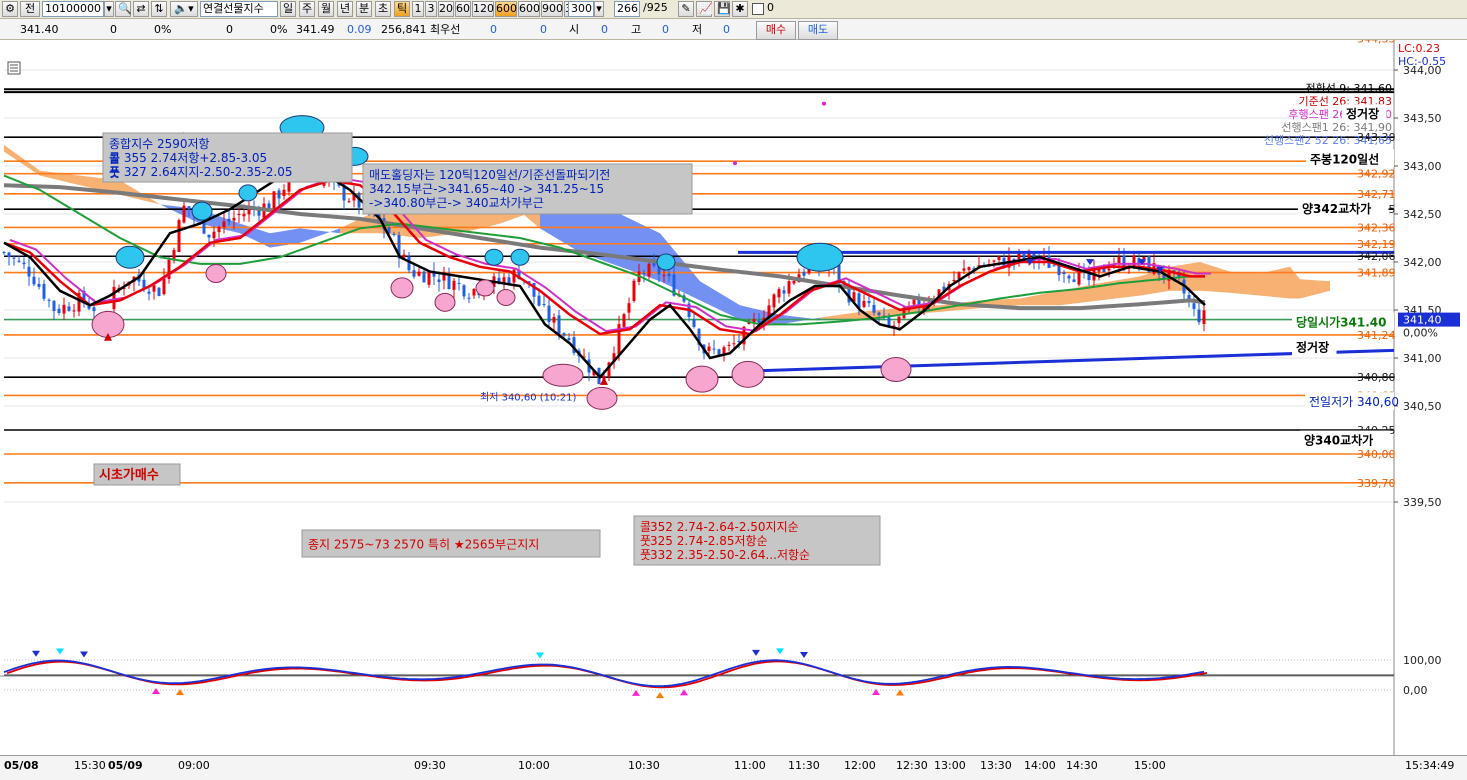 Image resolution: width=1467 pixels, height=780 pixels. What do you see at coordinates (627, 9) in the screenshot?
I see `count-display: 266` at bounding box center [627, 9].